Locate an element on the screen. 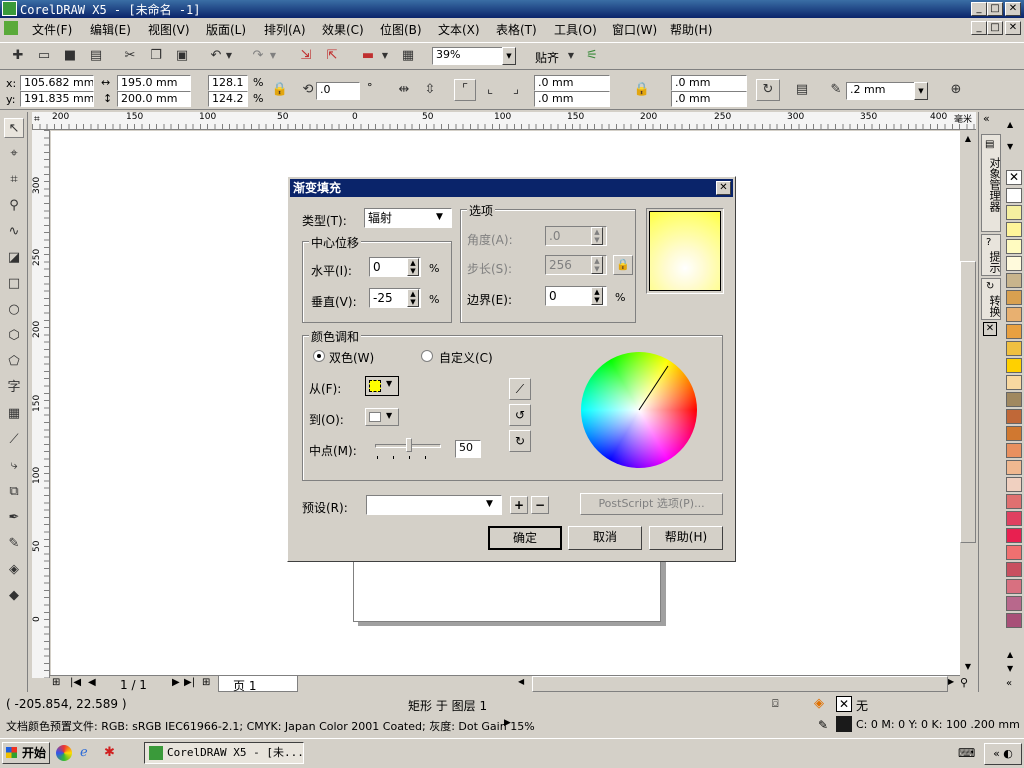 This screenshot has width=1024, height=768. add-page-end-icon: ⊞ is located at coordinates (206, 682).